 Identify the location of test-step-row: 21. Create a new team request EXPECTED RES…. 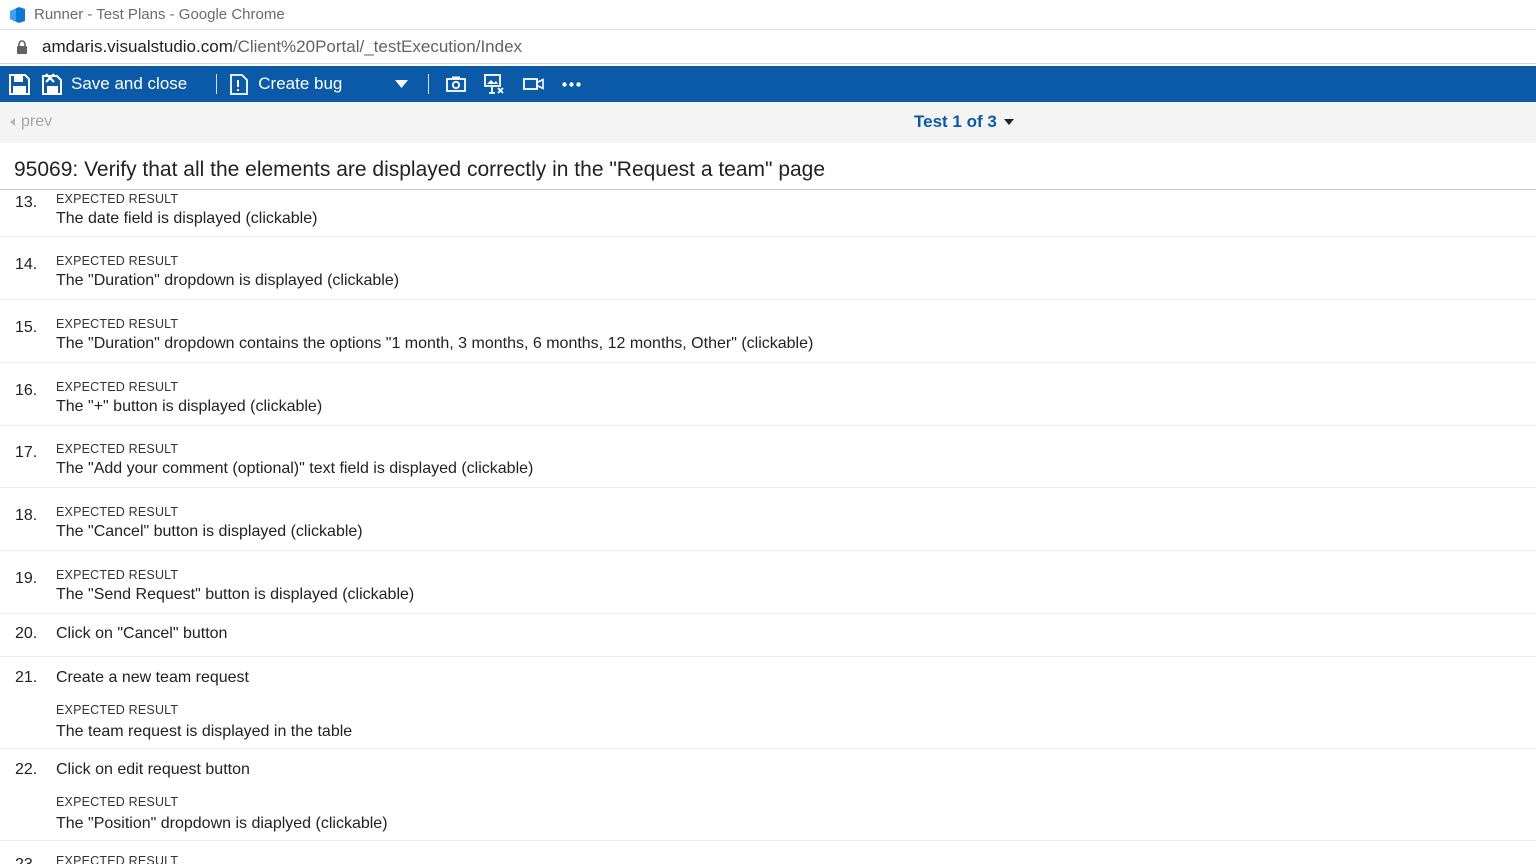
(768, 703).